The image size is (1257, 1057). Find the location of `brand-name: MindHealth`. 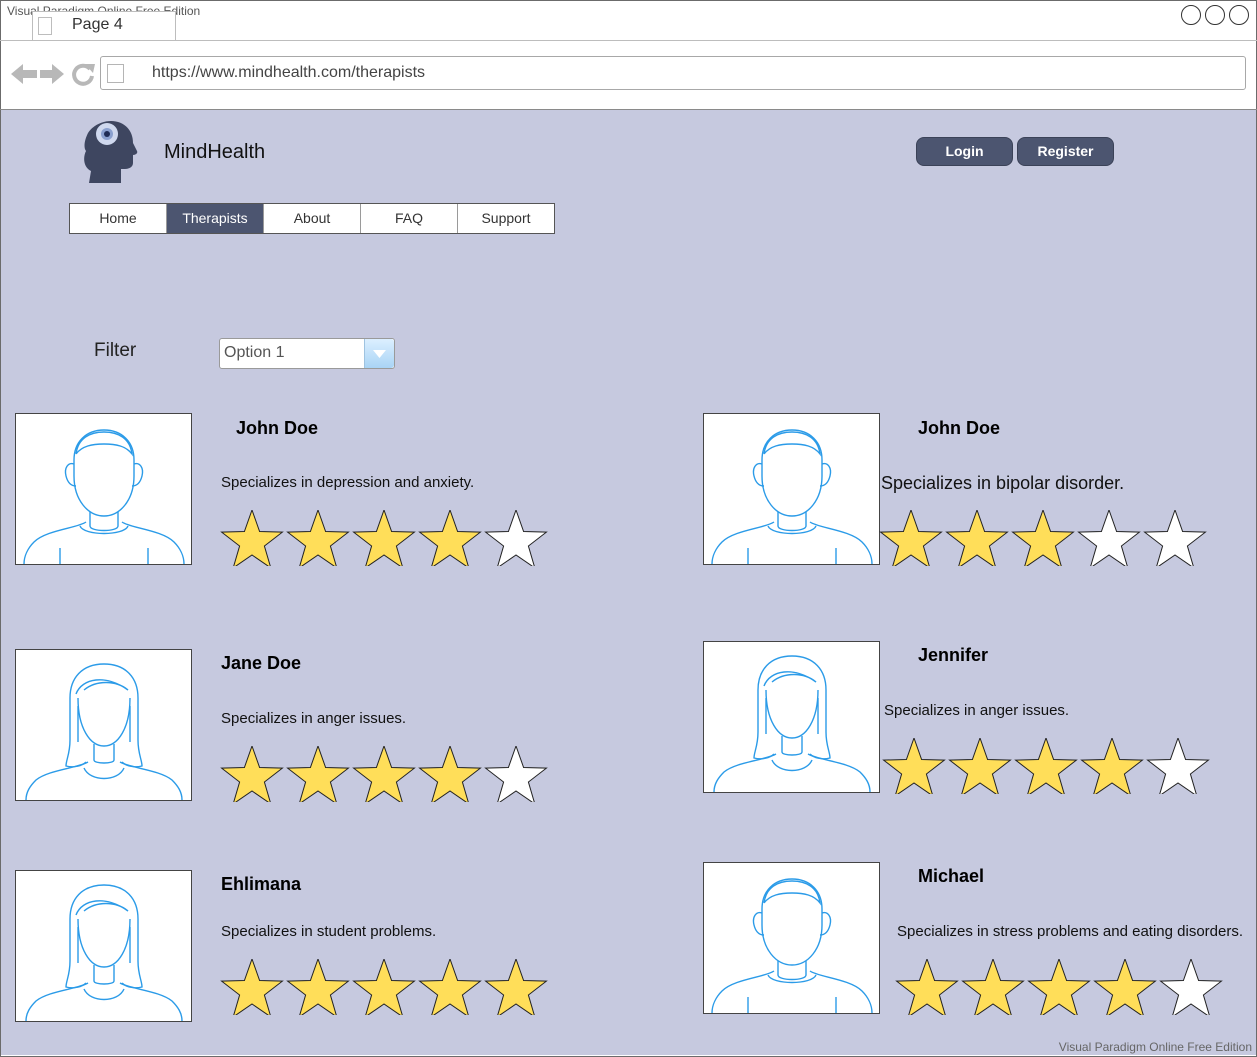

brand-name: MindHealth is located at coordinates (215, 152).